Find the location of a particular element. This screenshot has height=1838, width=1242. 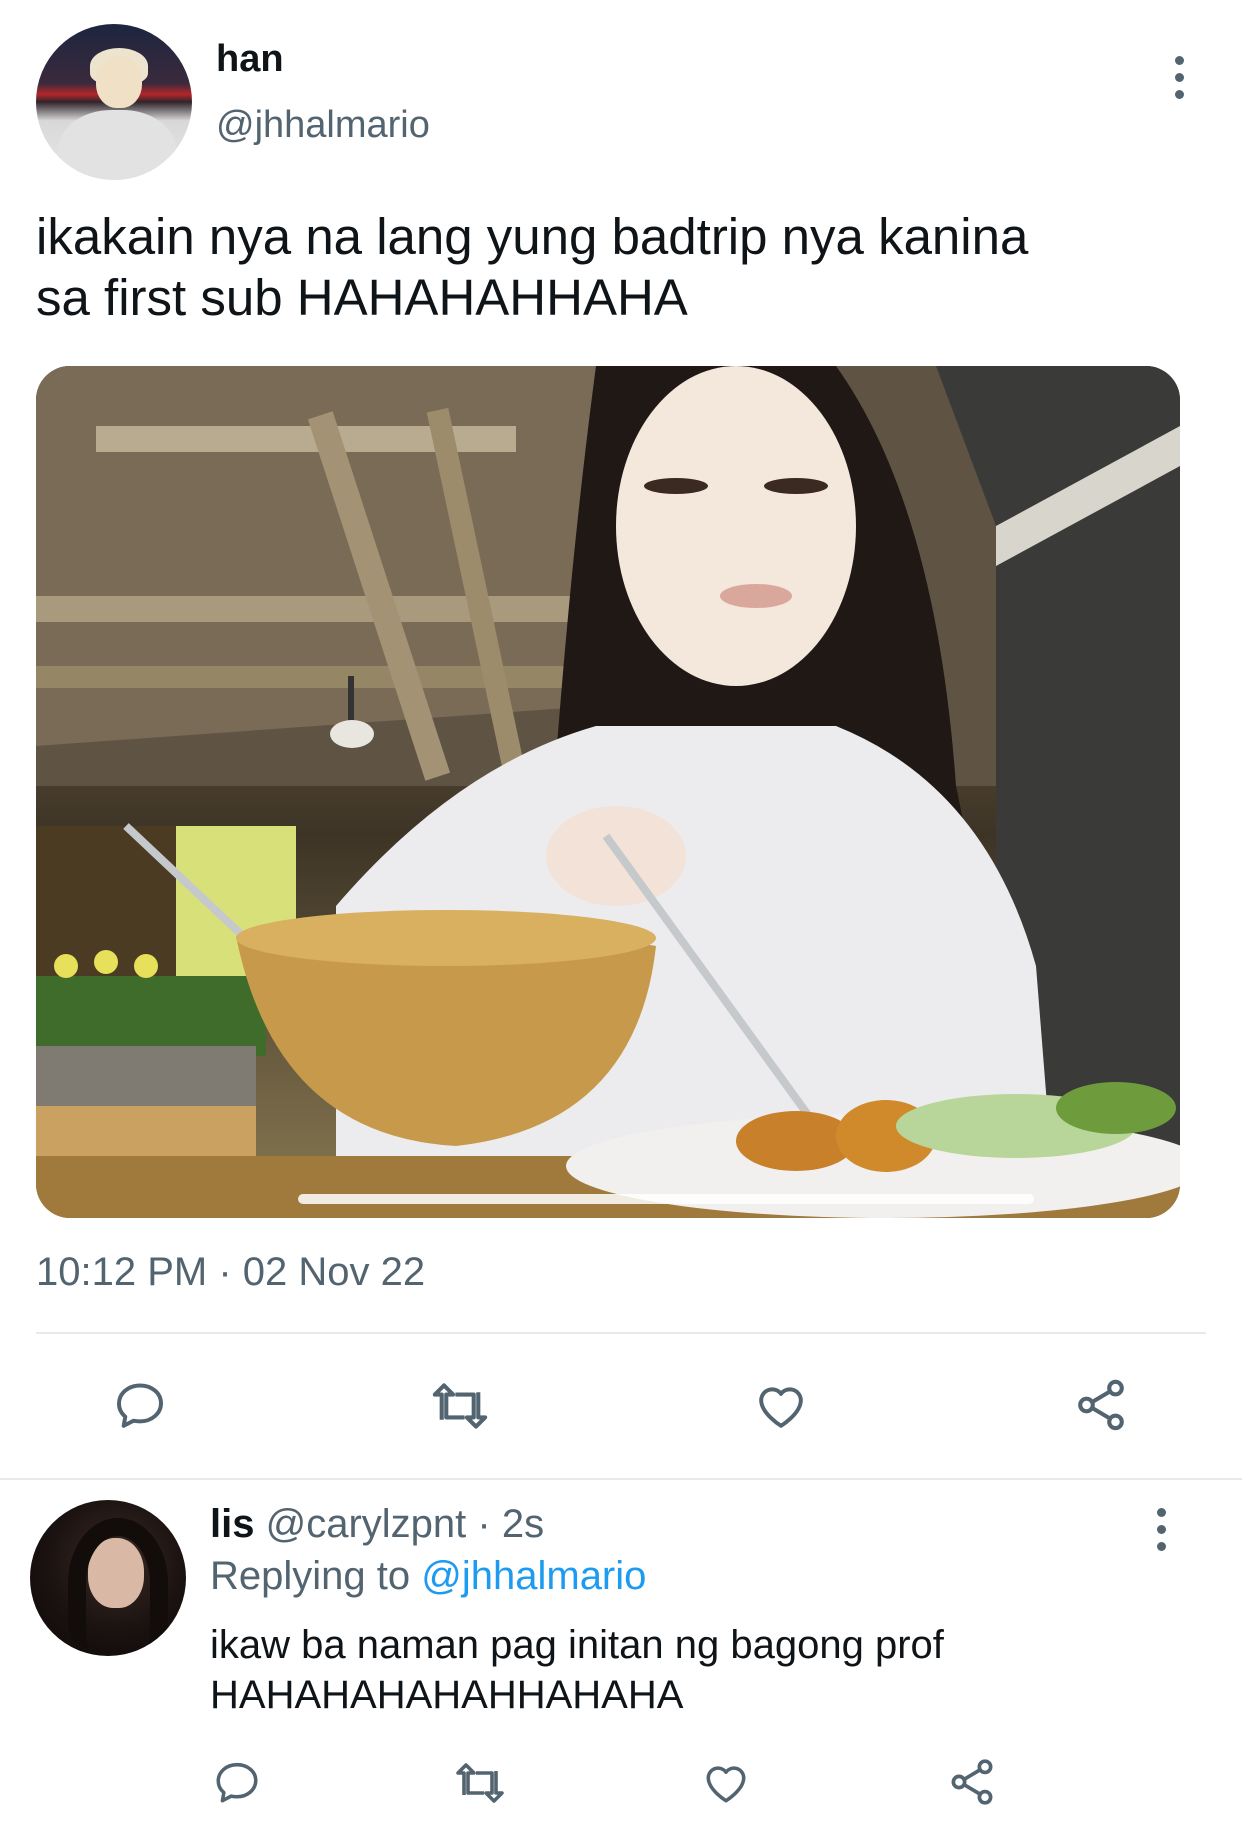

author-handle: @jhhalmario is located at coordinates (323, 125).